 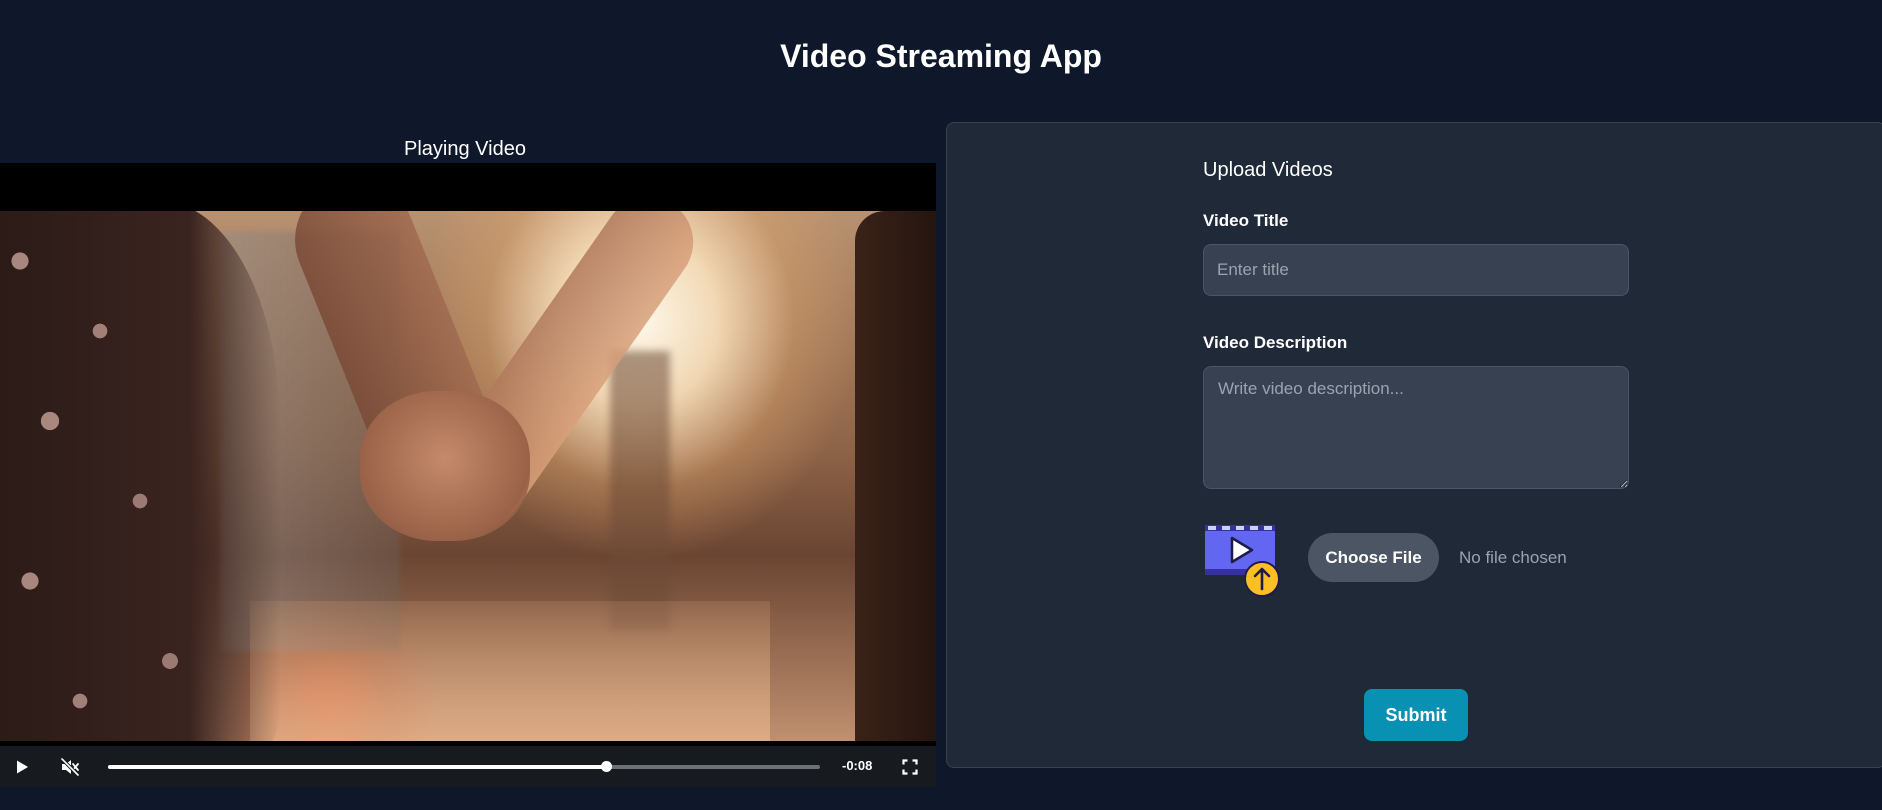 What do you see at coordinates (1242, 561) in the screenshot?
I see `video-upload-icon` at bounding box center [1242, 561].